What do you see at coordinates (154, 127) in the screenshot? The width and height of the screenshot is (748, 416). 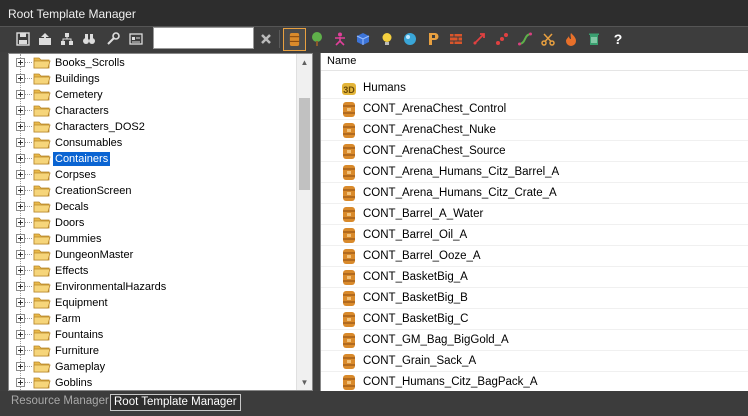 I see `tree-item: Characters_DOS2` at bounding box center [154, 127].